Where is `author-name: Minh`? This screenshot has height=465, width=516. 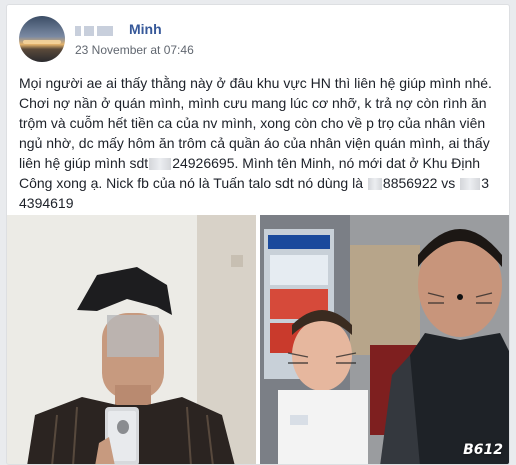
author-name: Minh is located at coordinates (134, 29).